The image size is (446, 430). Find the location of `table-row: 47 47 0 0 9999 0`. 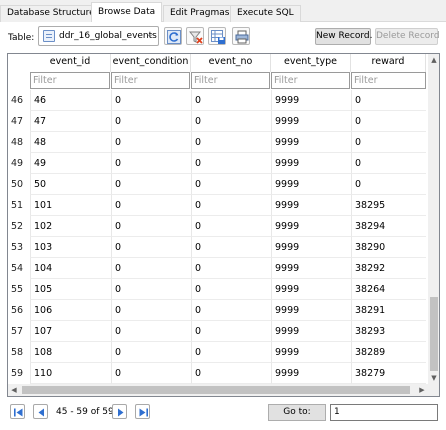

table-row: 47 47 0 0 9999 0 is located at coordinates (217, 121).